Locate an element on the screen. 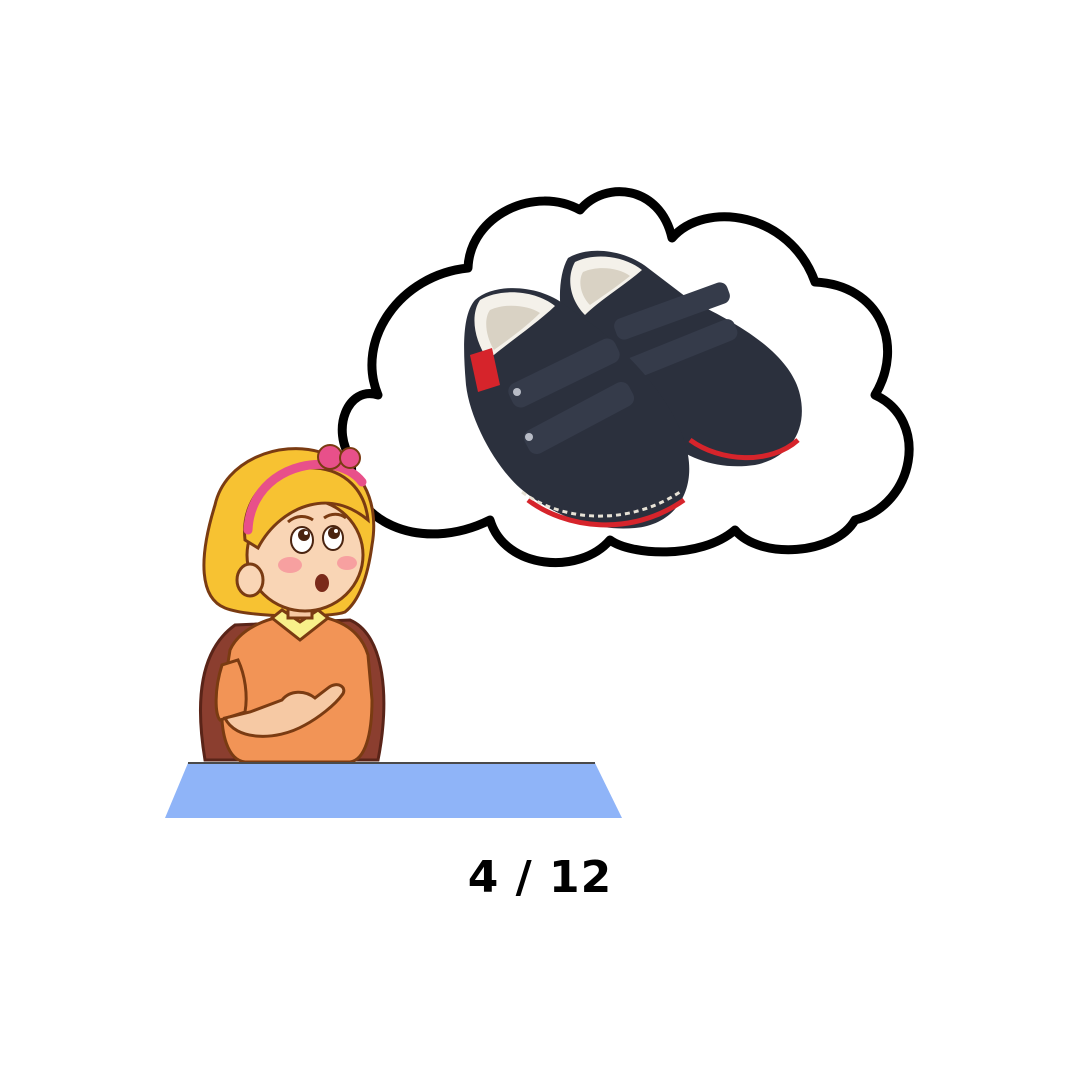 The height and width of the screenshot is (1080, 1080). slide-counter: 4 / 12 is located at coordinates (540, 877).